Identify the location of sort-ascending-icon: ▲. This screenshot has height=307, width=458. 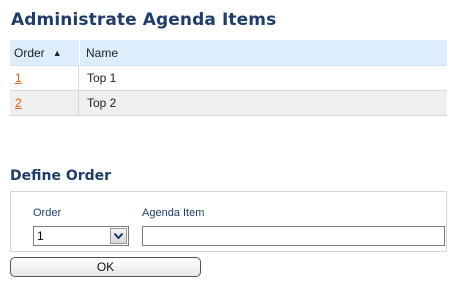
(57, 52).